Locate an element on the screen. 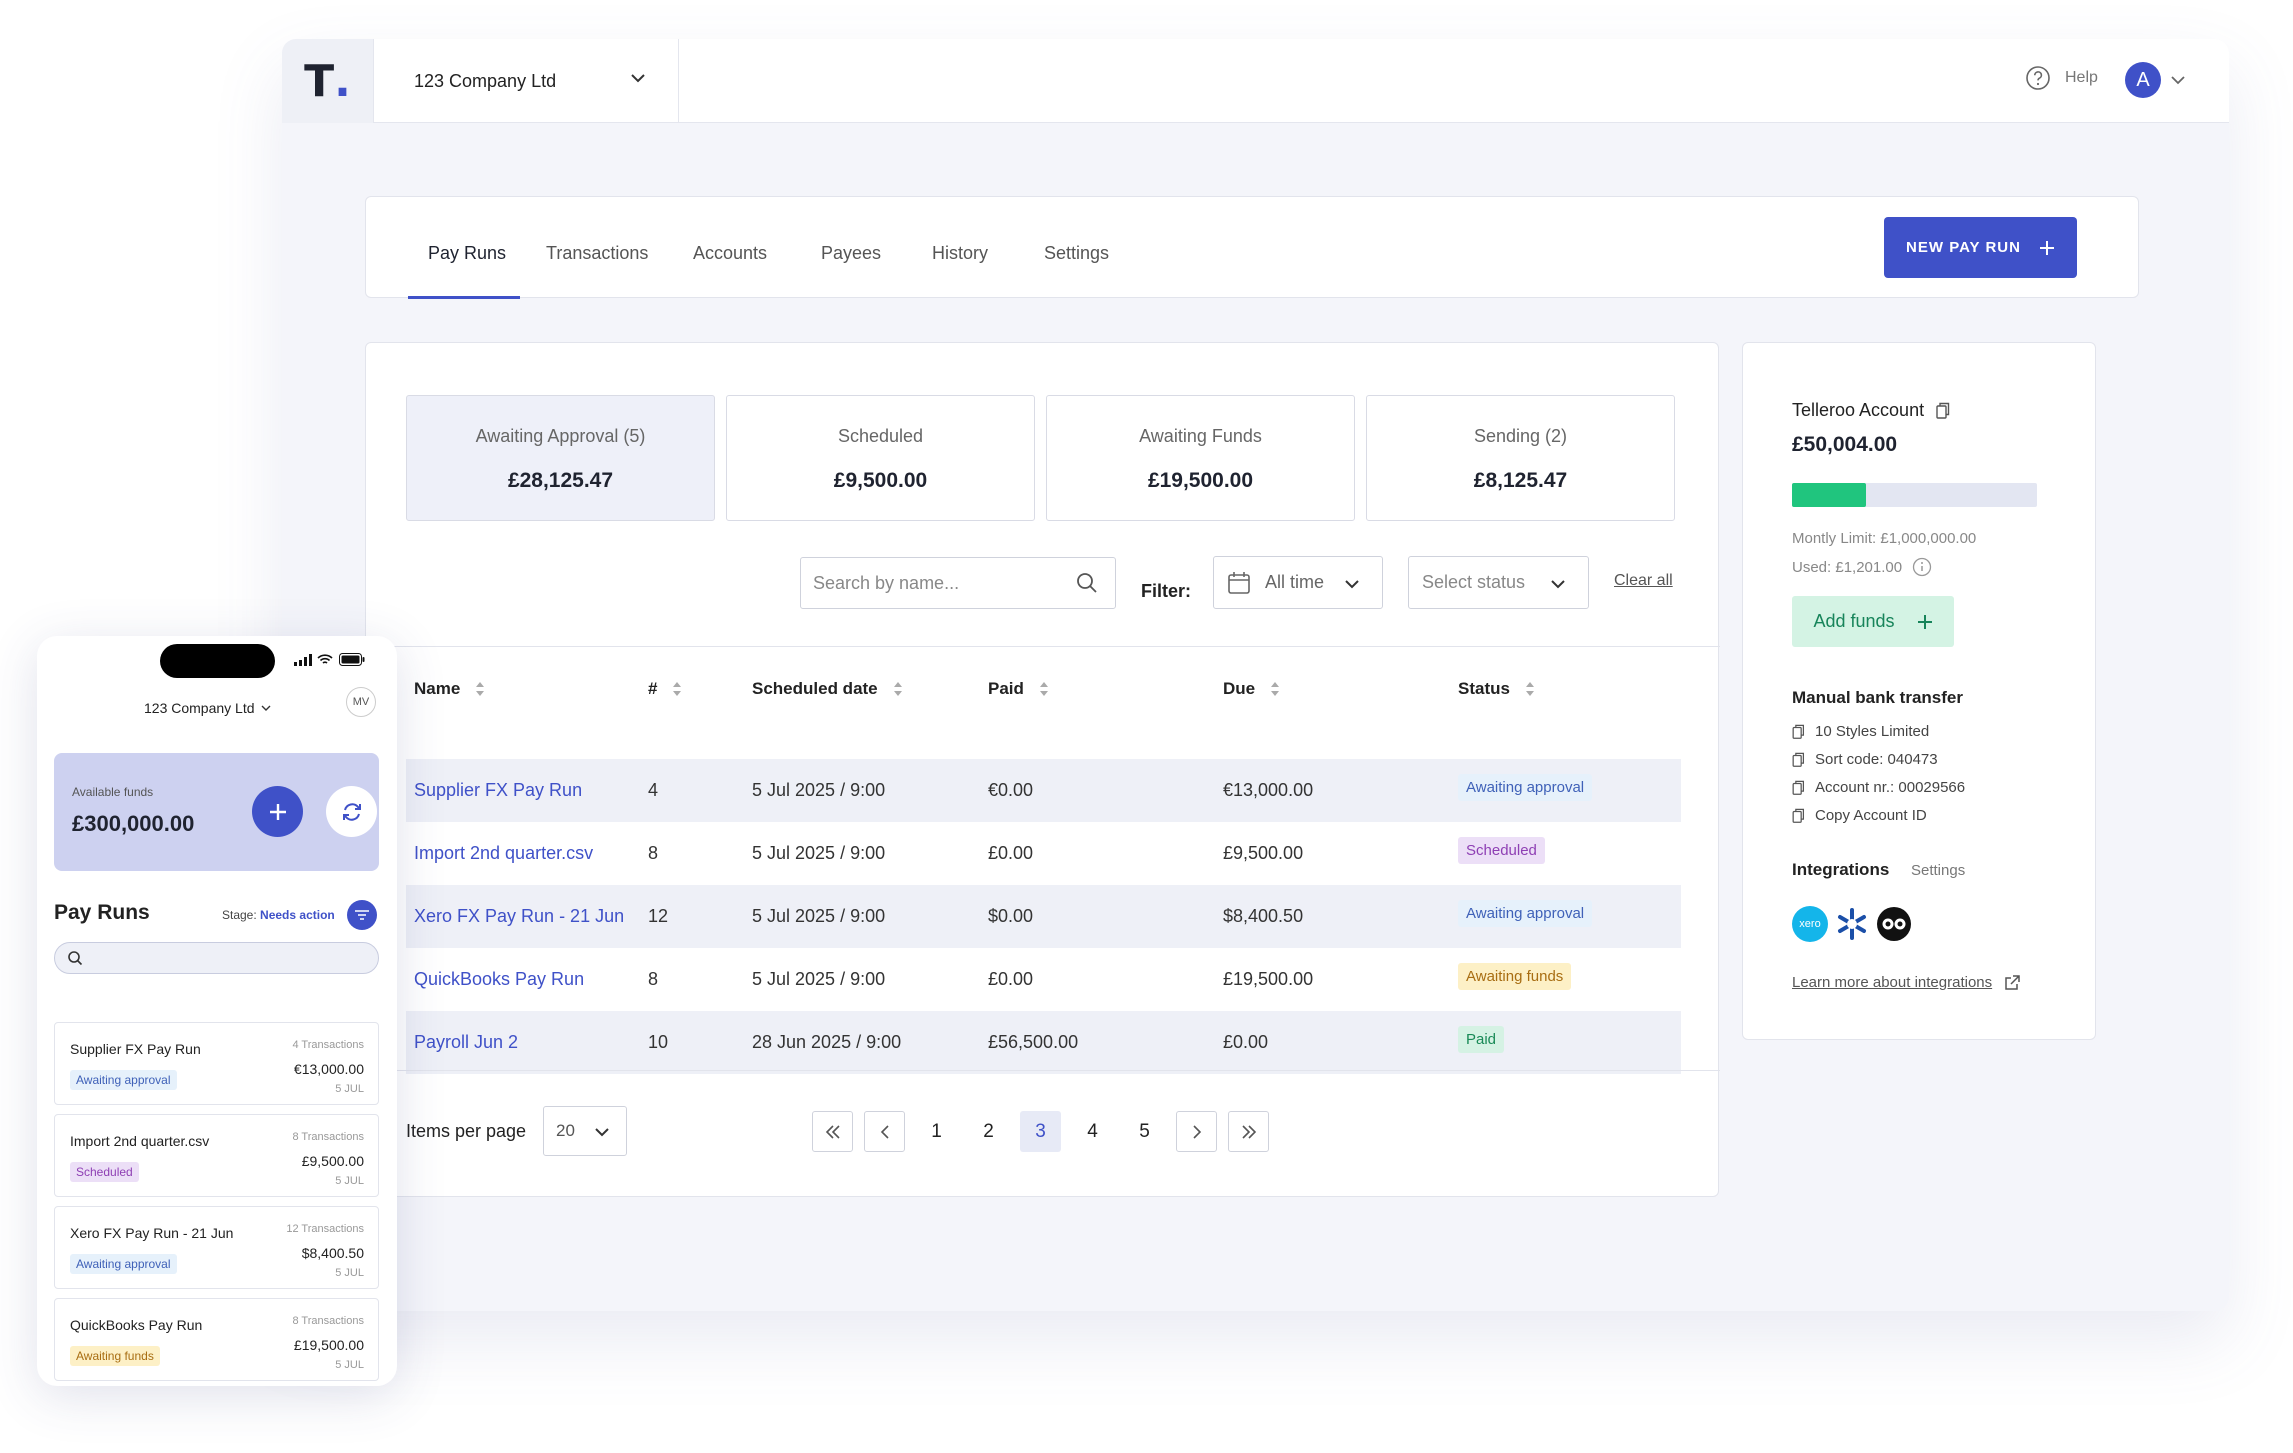 This screenshot has height=1453, width=2293. summary-label: Awaiting Funds is located at coordinates (1200, 436).